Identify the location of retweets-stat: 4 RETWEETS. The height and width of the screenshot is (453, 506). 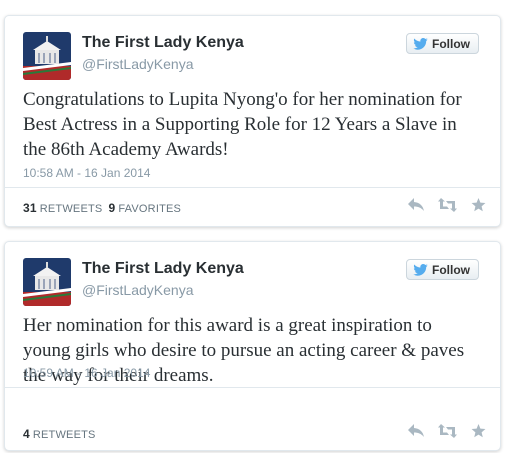
(59, 434).